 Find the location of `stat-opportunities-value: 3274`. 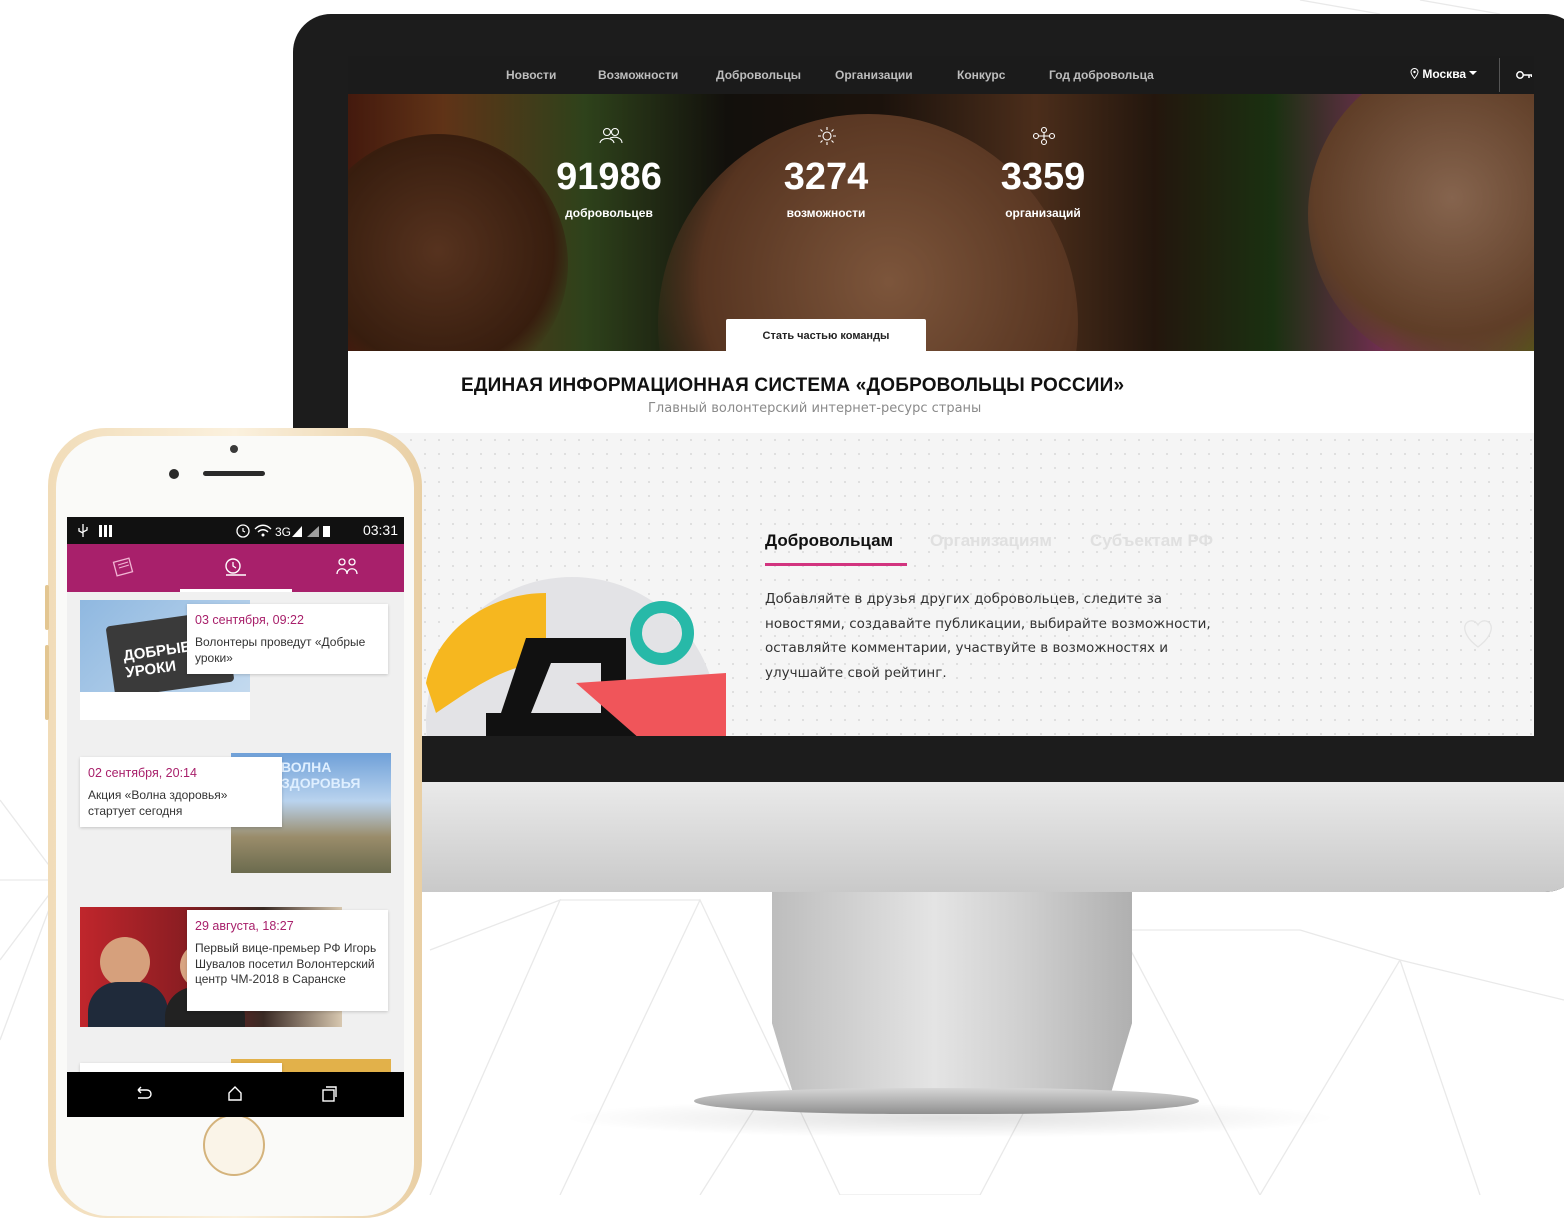

stat-opportunities-value: 3274 is located at coordinates (826, 177).